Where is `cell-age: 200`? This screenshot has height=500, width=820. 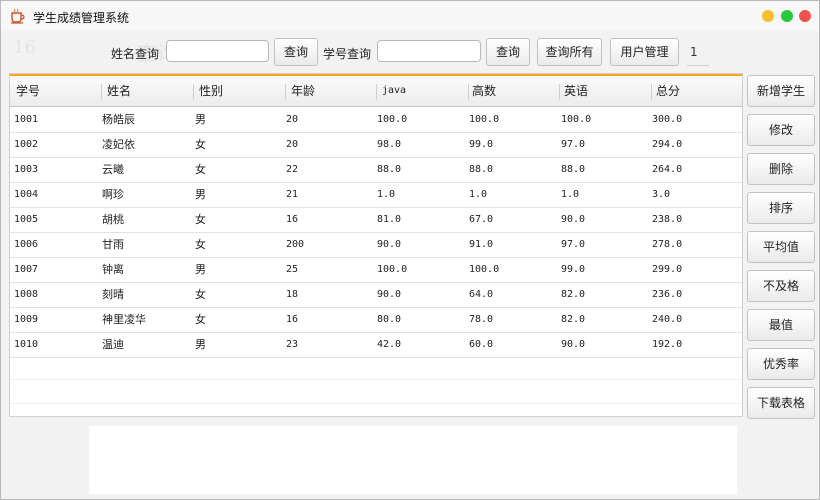
cell-age: 200 is located at coordinates (295, 244).